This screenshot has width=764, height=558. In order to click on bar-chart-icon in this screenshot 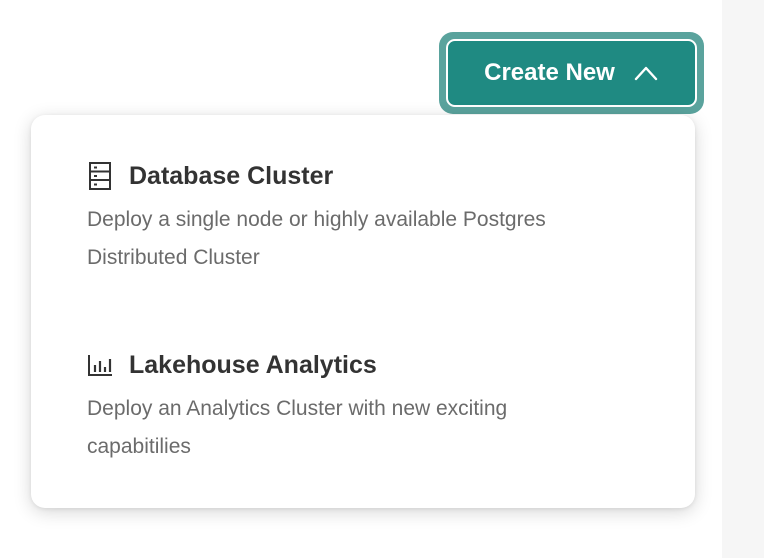, I will do `click(100, 365)`.